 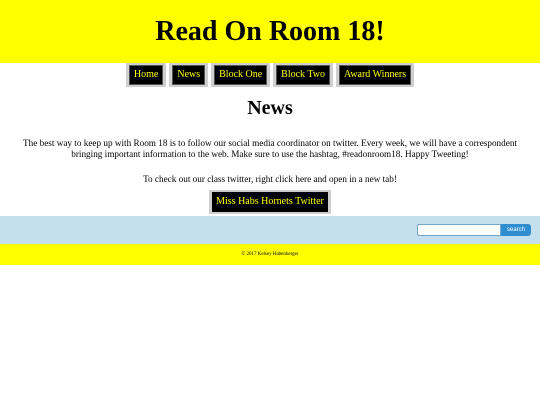 I want to click on twitter-link-wrapper: Miss Habs Hornets Twitter, so click(x=270, y=202).